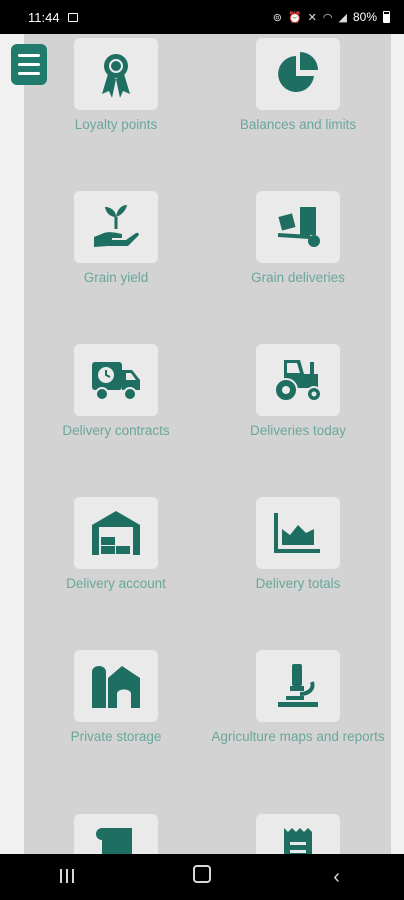  I want to click on tile-agriculture-maps-and-reports: Agriculture maps and reports, so click(298, 697).